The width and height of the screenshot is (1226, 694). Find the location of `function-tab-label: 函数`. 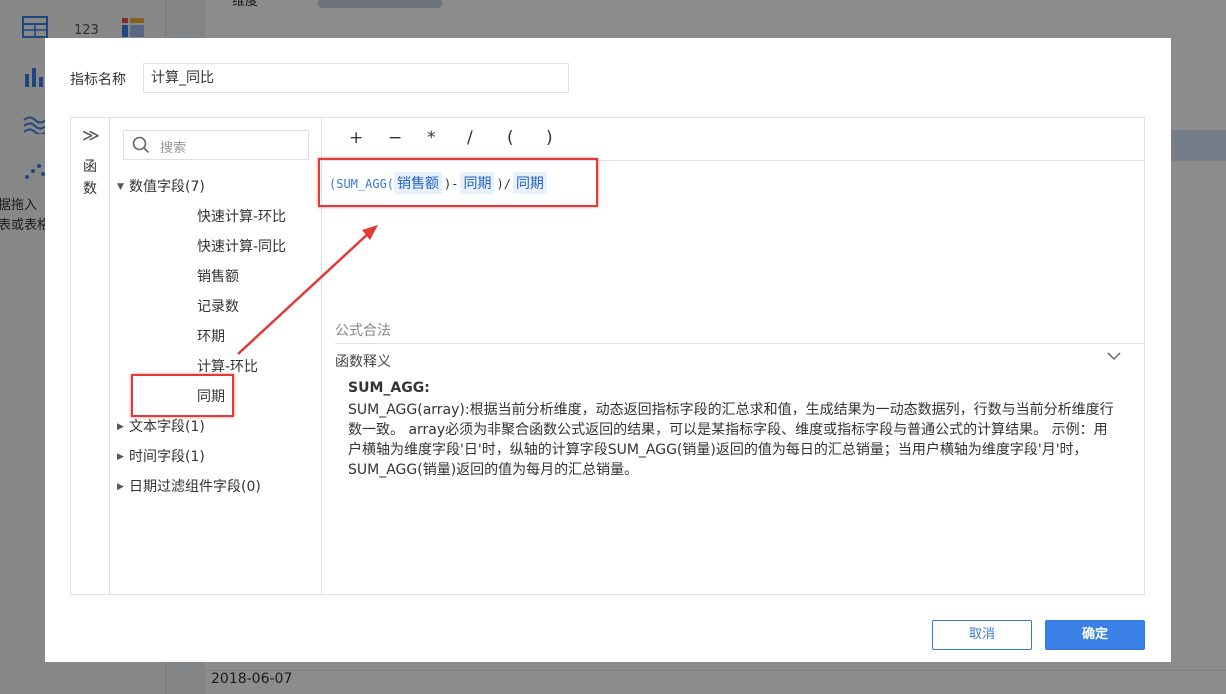

function-tab-label: 函数 is located at coordinates (90, 178).